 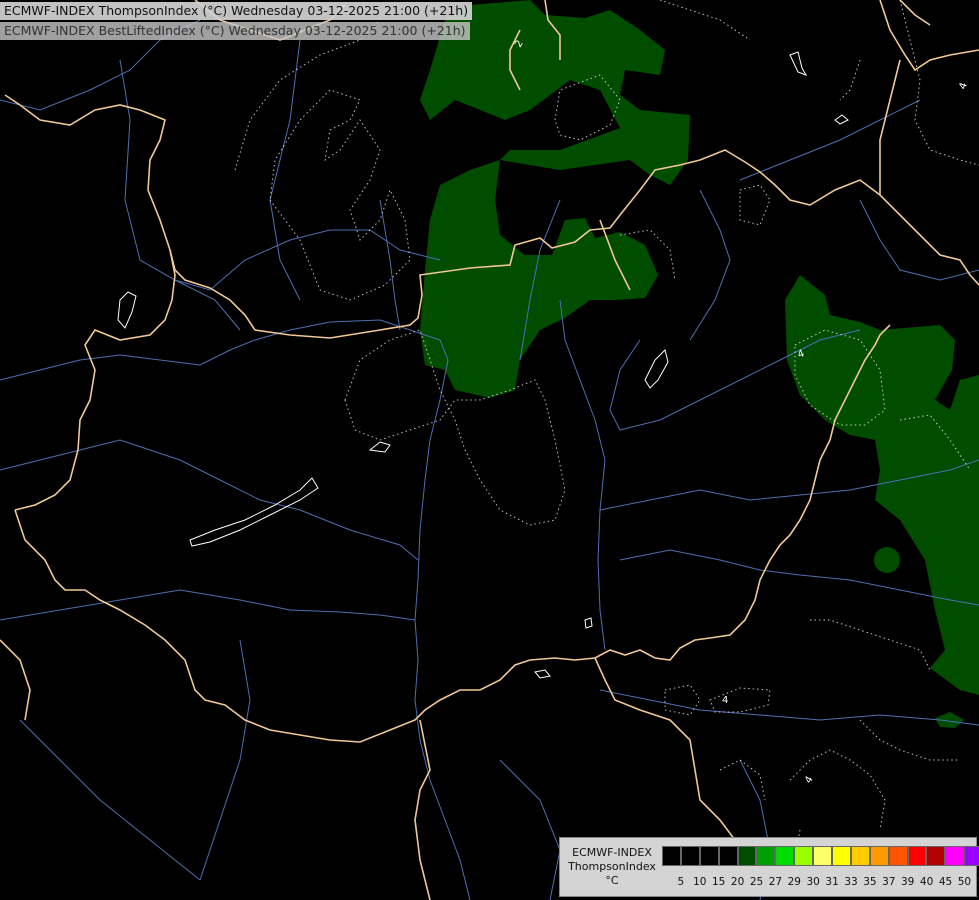 I want to click on legend-title: ECMWF-INDEX ThompsonIndex °C, so click(x=612, y=867).